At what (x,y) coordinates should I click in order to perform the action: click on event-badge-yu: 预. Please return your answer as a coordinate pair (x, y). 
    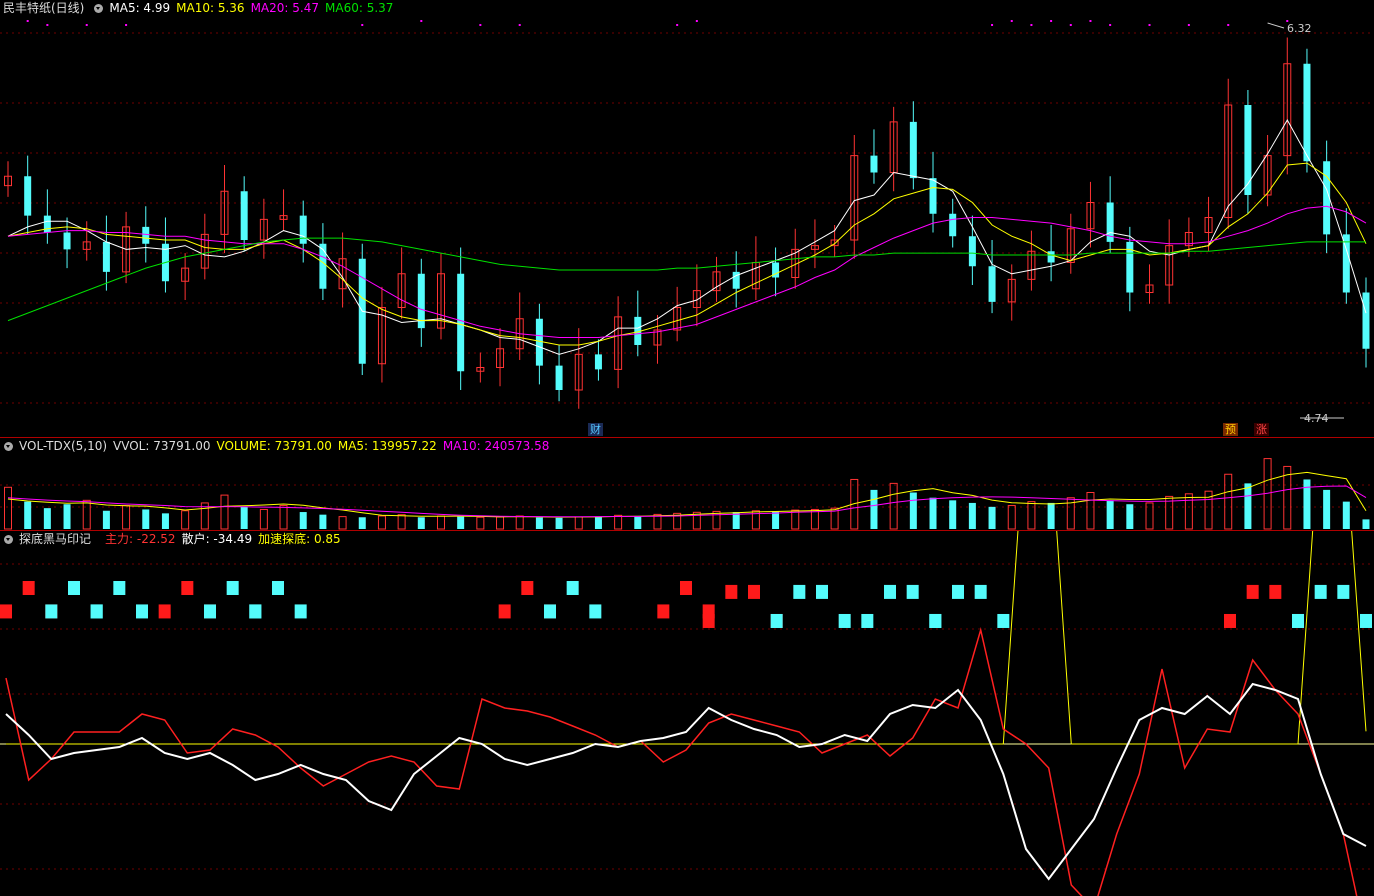
    Looking at the image, I should click on (1230, 429).